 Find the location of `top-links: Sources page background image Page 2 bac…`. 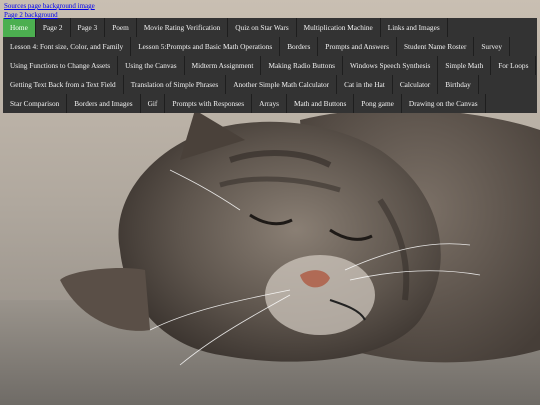

top-links: Sources page background image Page 2 bac… is located at coordinates (49, 11).